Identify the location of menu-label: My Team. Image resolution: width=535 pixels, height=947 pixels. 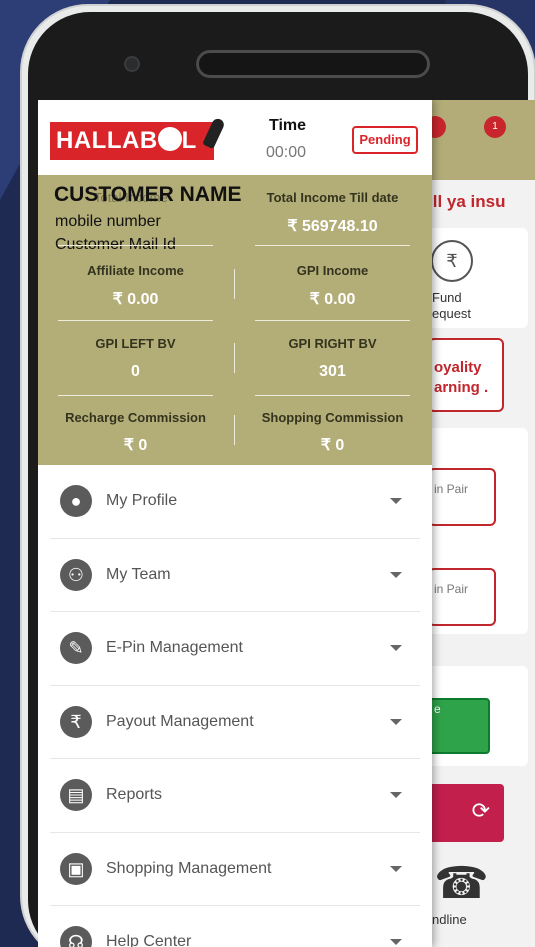
(138, 574).